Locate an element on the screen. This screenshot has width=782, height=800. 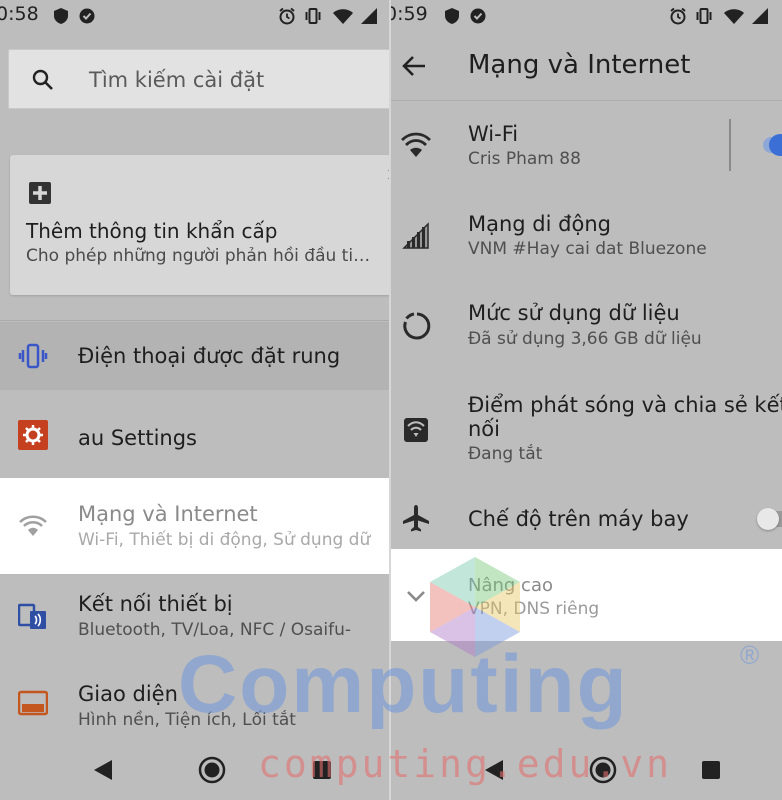
app-bar: Mạng và Internet is located at coordinates (586, 66).